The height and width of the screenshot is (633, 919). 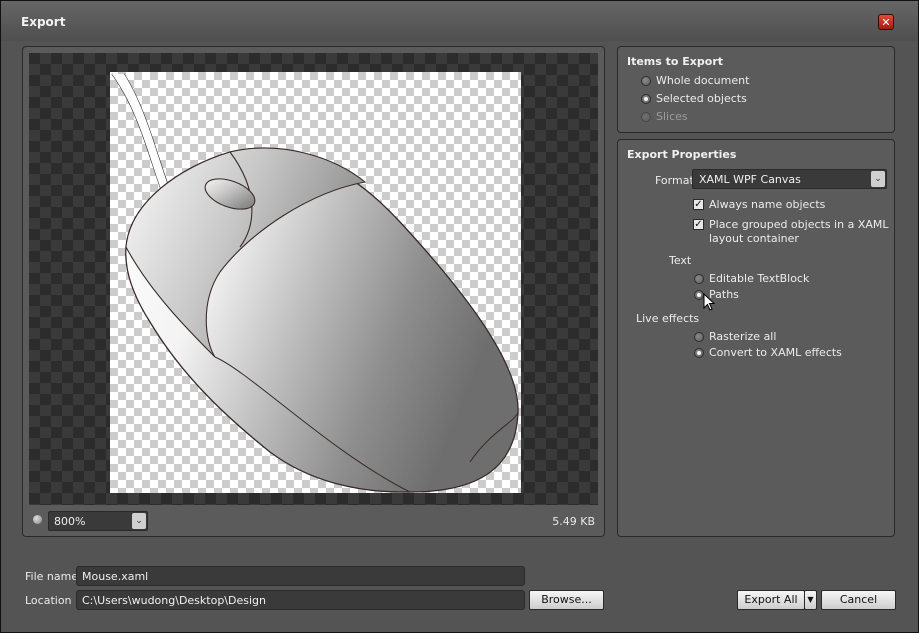 What do you see at coordinates (672, 116) in the screenshot?
I see `radio-label-slices: Slices` at bounding box center [672, 116].